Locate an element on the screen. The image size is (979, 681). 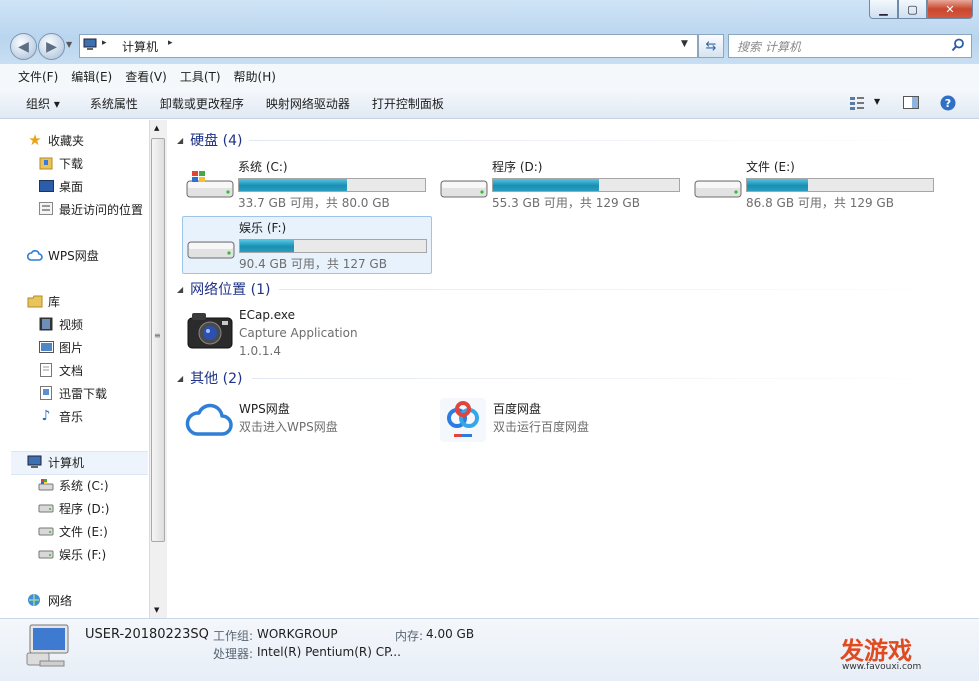
forward-button: ▶ is located at coordinates (51, 46).